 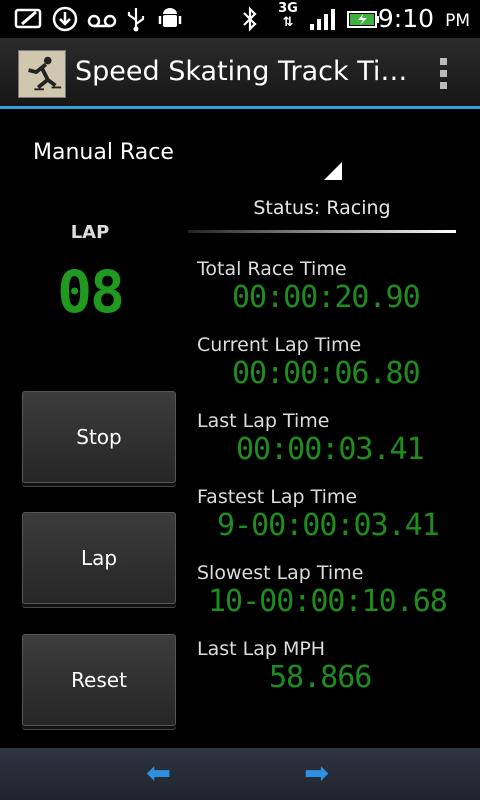 I want to click on last-lap-time-value: 00:00:03.41, so click(x=330, y=449).